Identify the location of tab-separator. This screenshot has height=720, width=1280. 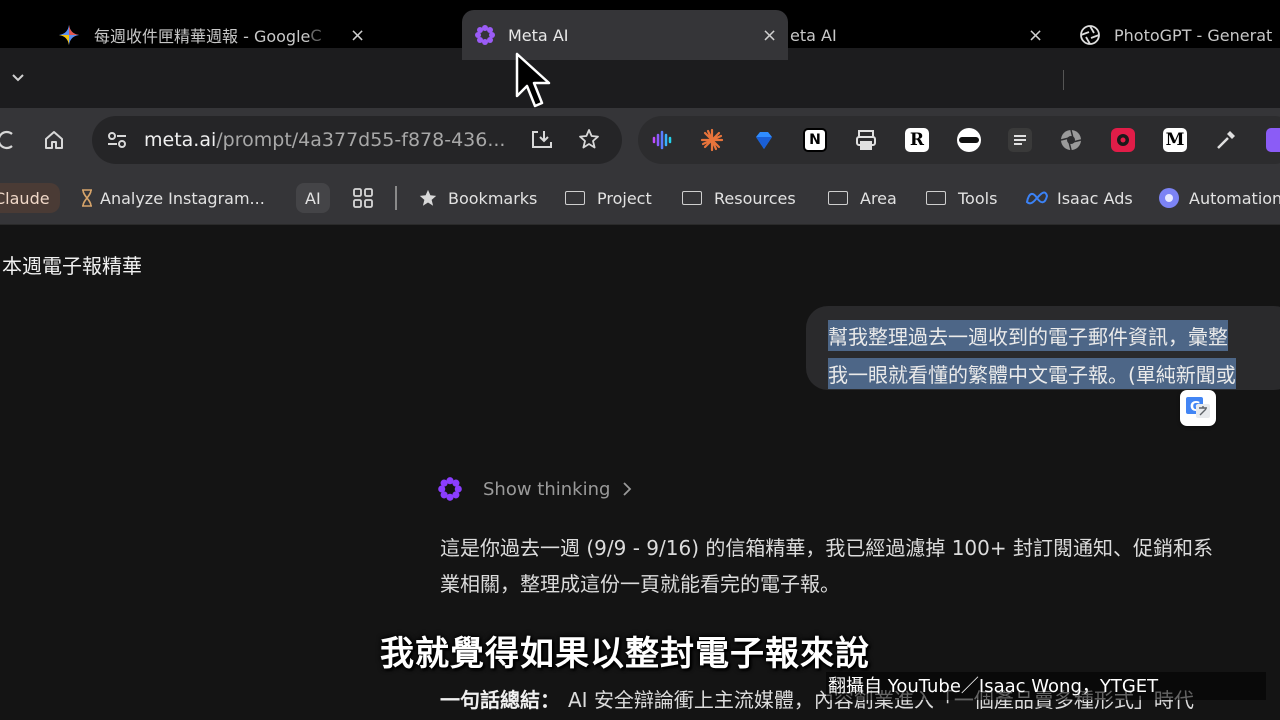
(1063, 80).